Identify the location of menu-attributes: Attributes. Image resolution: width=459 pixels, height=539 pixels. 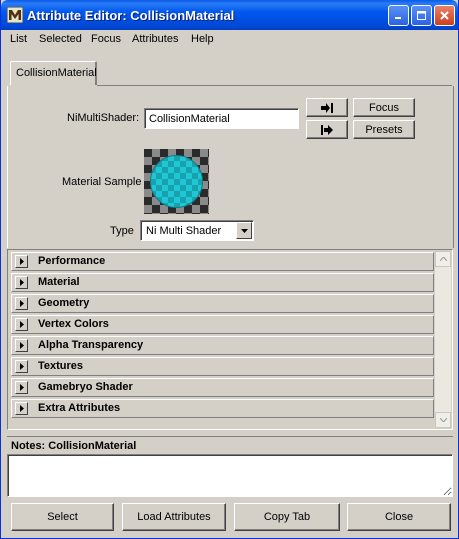
(155, 39).